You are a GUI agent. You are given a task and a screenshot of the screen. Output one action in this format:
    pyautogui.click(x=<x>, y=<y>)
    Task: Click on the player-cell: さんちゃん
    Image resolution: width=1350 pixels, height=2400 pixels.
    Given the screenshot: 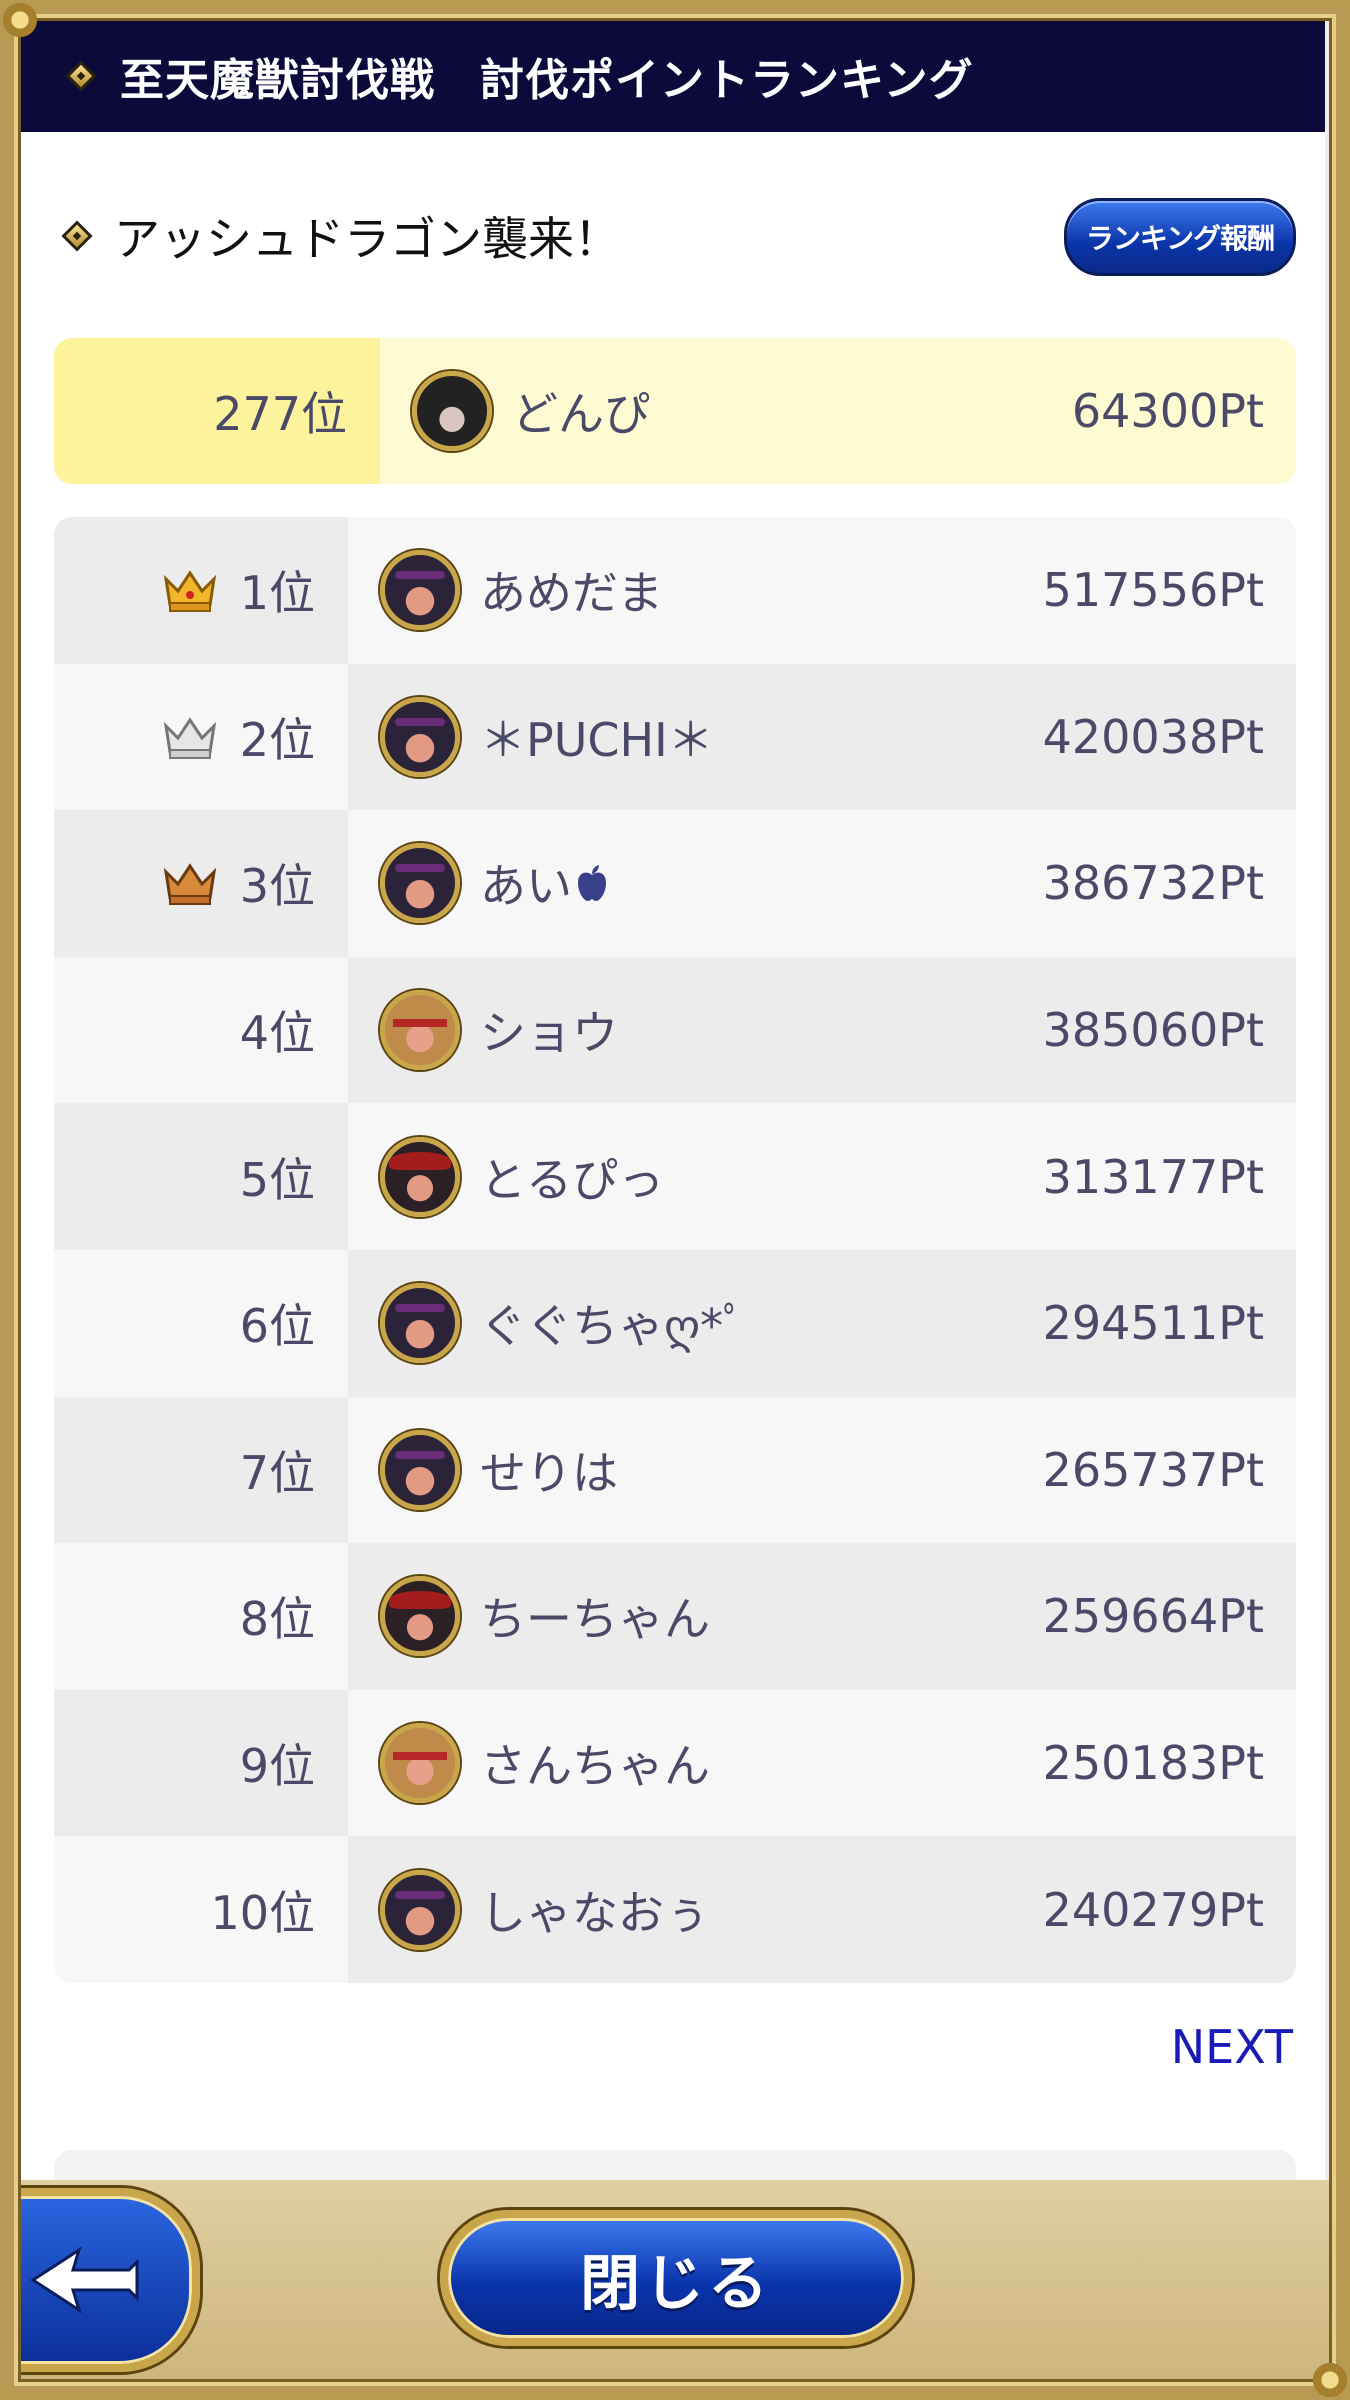 What is the action you would take?
    pyautogui.click(x=592, y=1763)
    